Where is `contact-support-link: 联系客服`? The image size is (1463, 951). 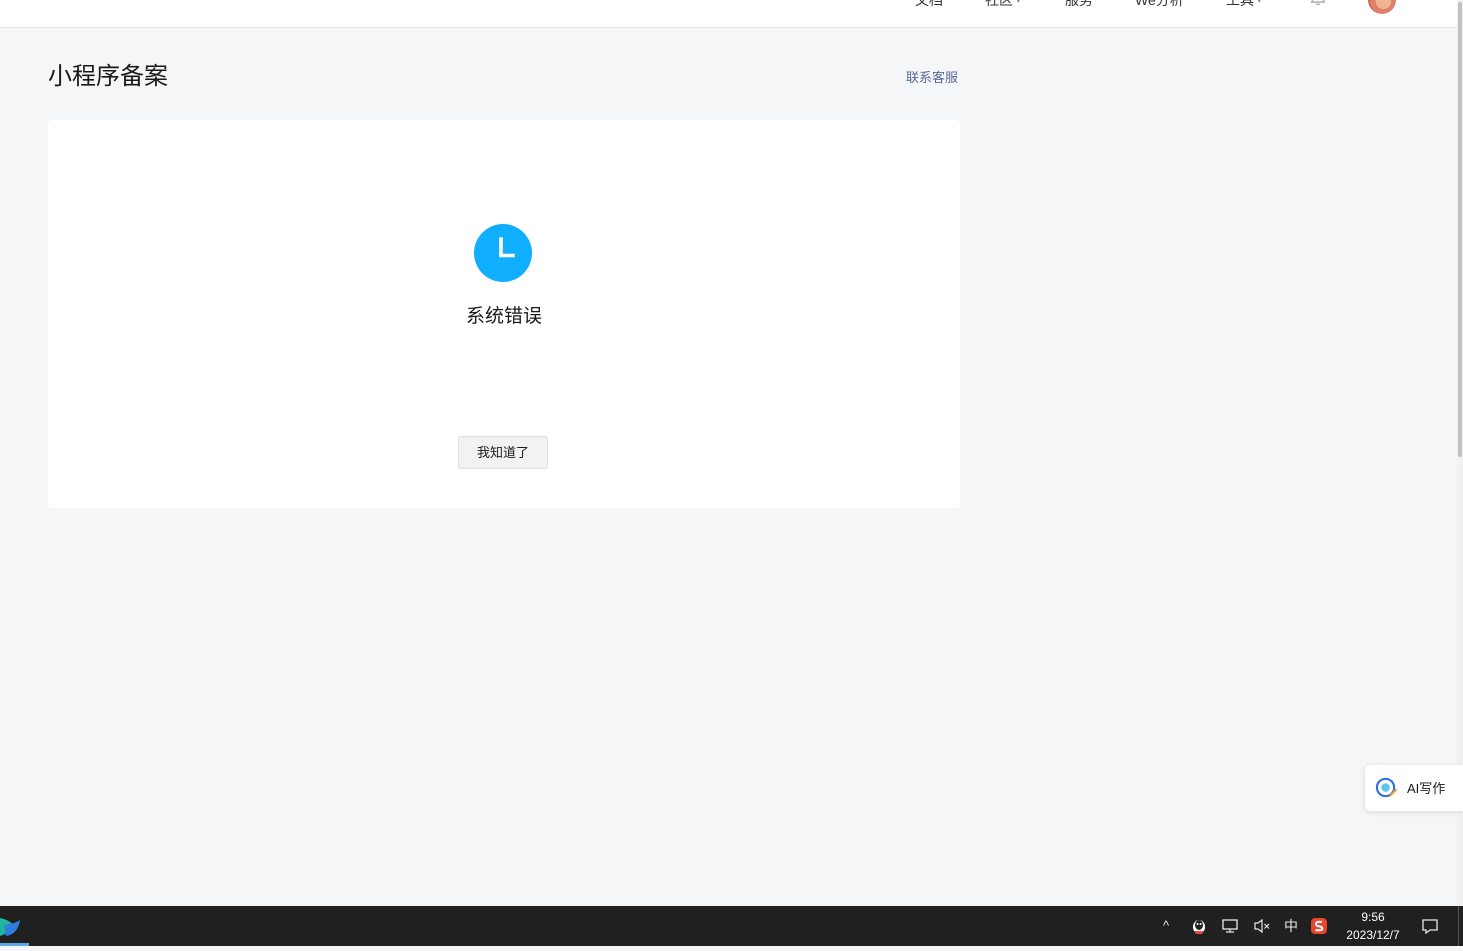 contact-support-link: 联系客服 is located at coordinates (932, 78).